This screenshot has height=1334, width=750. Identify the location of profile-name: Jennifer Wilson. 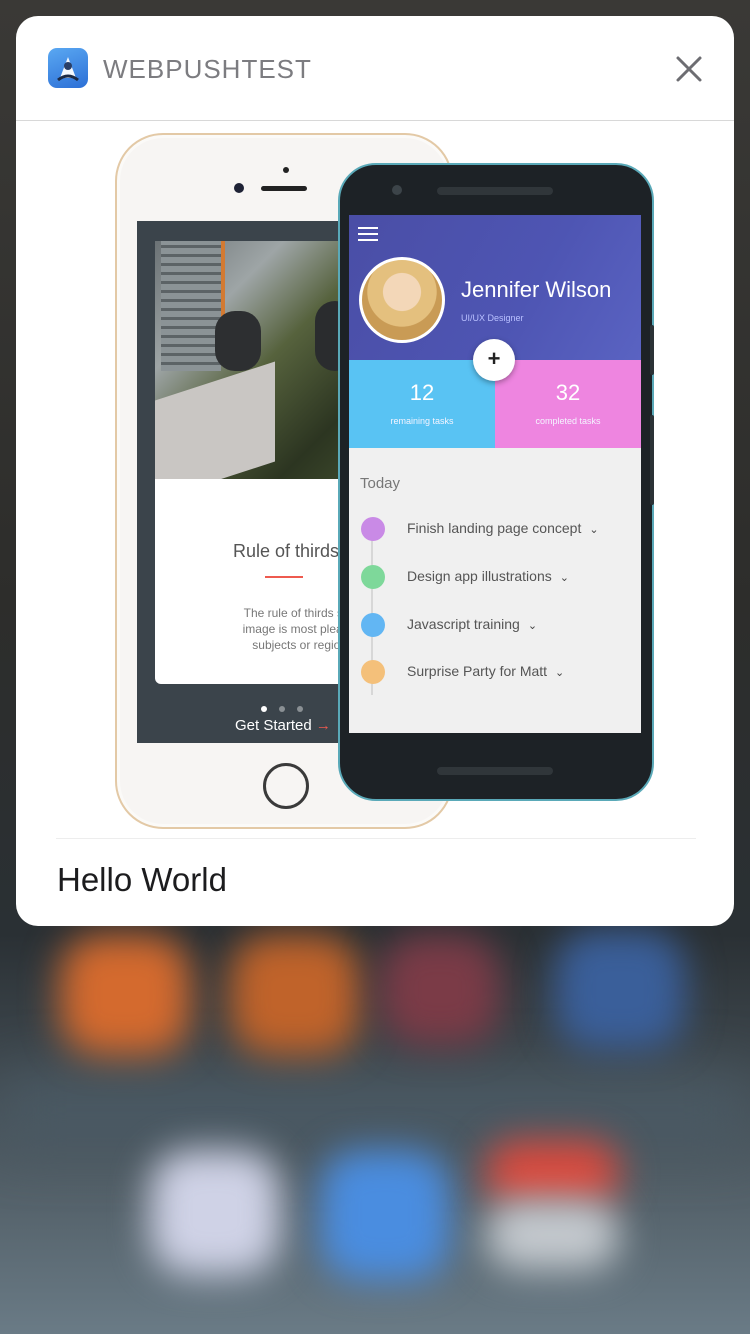
(536, 289).